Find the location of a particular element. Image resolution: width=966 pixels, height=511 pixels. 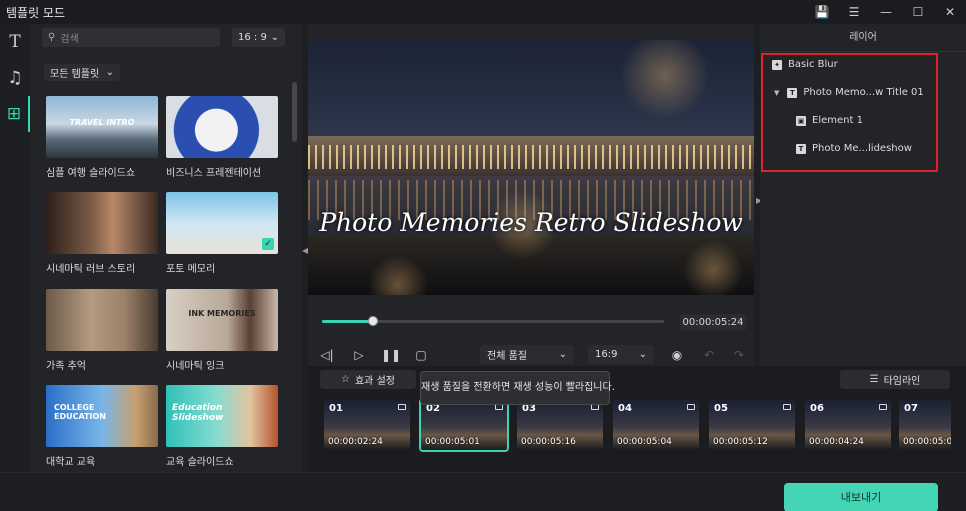

quality-value: 전체 품질 is located at coordinates (507, 356).